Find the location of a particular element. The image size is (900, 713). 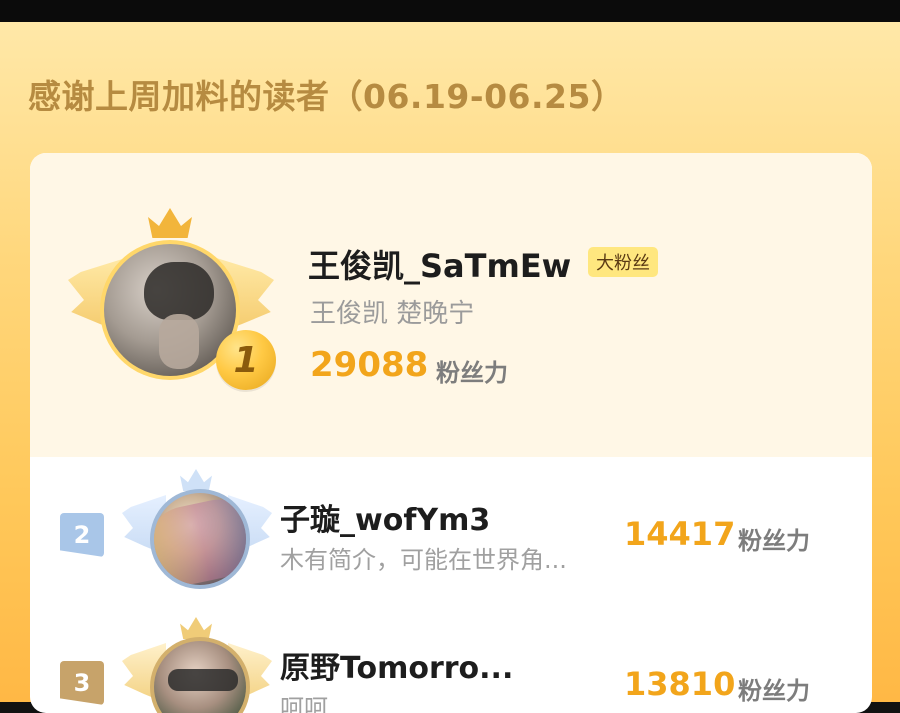

rank-tag: 3 is located at coordinates (82, 683).